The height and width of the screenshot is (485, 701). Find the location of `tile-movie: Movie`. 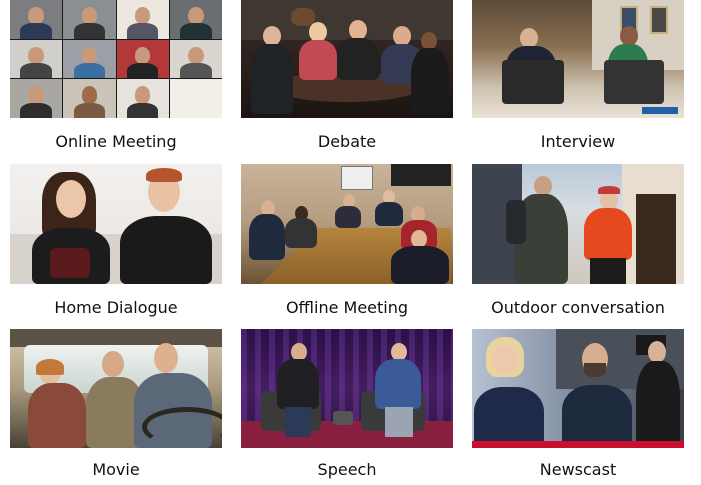

tile-movie: Movie is located at coordinates (116, 407).